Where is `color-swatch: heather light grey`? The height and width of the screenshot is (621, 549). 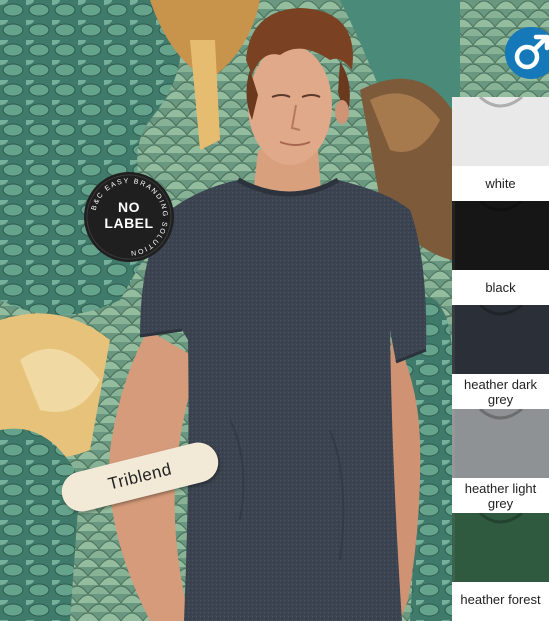 color-swatch: heather light grey is located at coordinates (500, 461).